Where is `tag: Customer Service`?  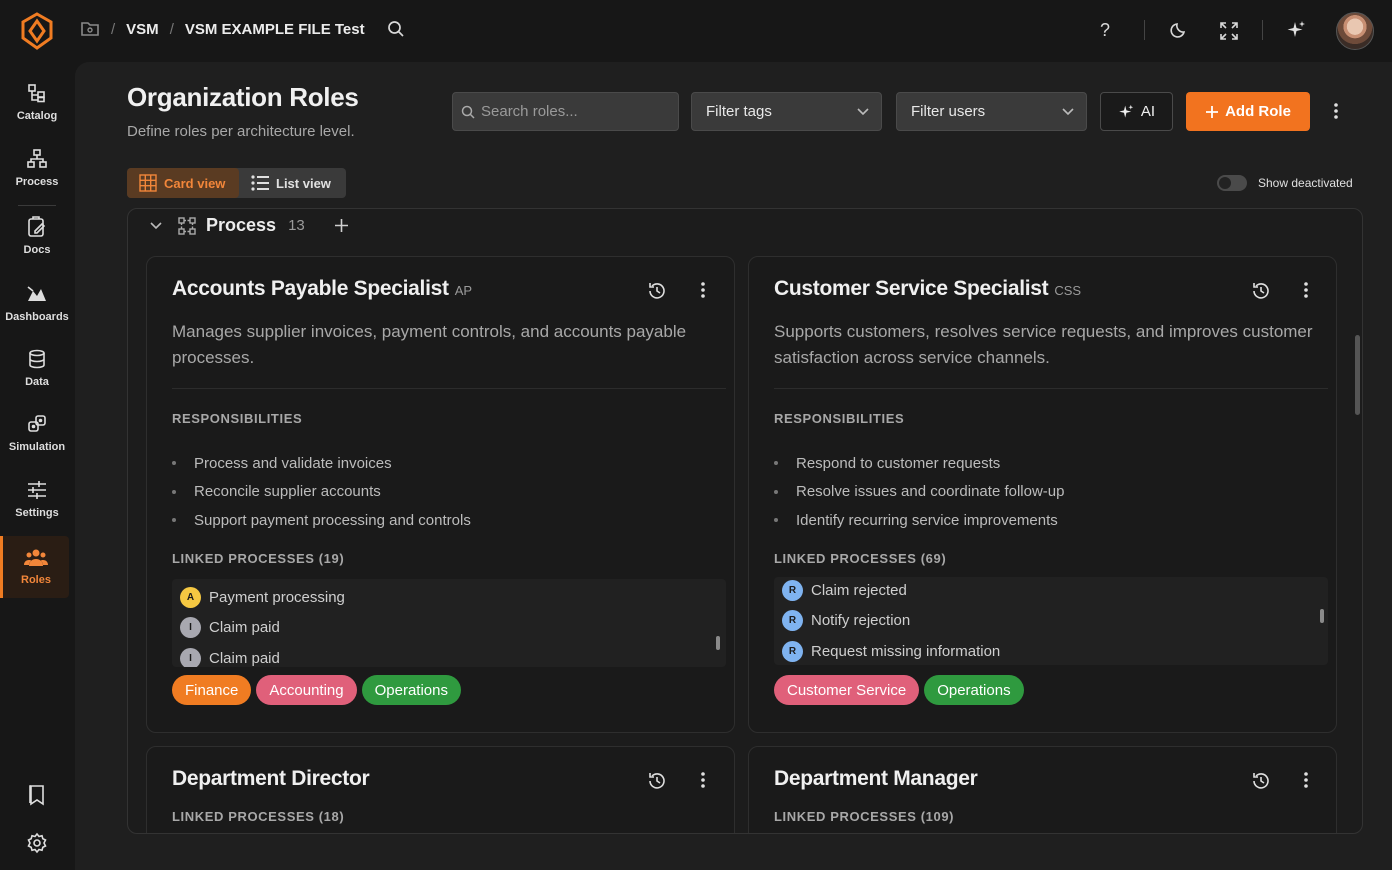
tag: Customer Service is located at coordinates (847, 690).